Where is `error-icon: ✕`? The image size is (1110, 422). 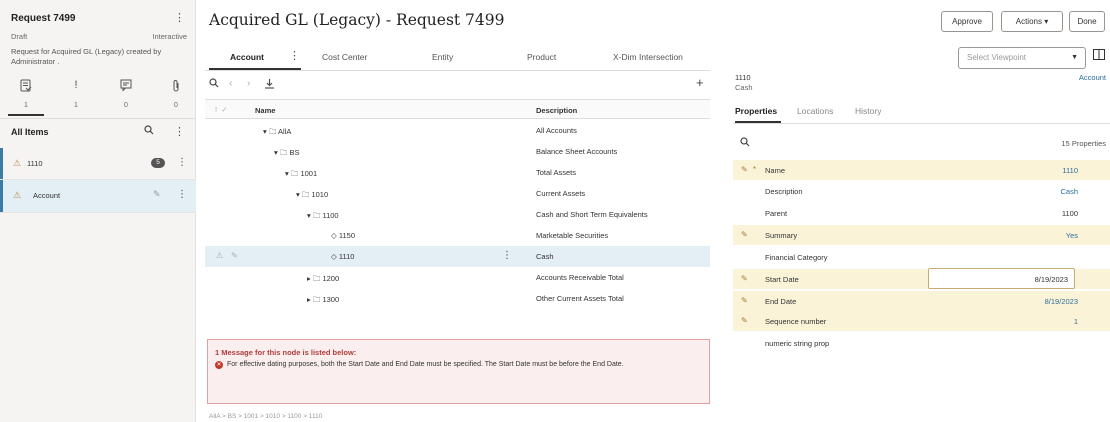
error-icon: ✕ is located at coordinates (219, 365).